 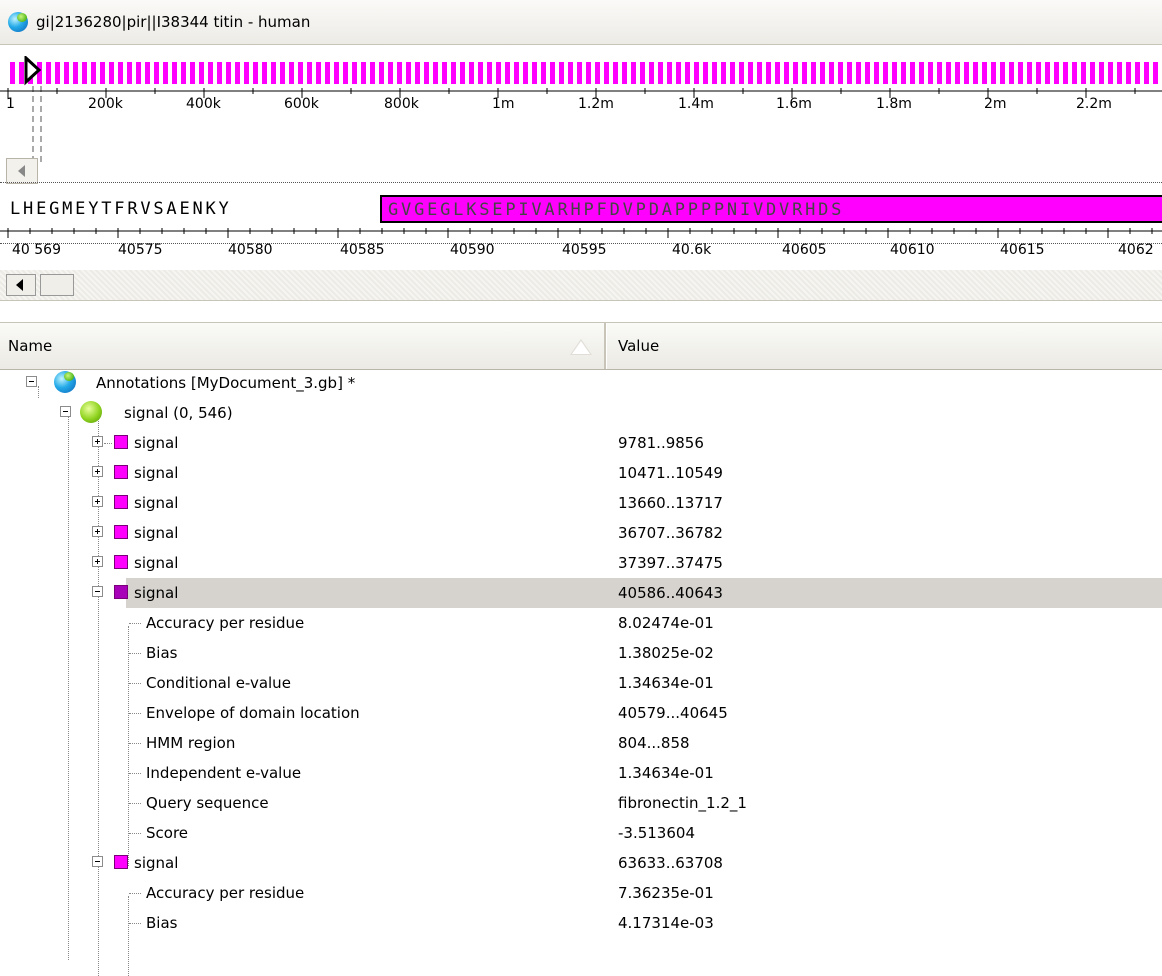 I want to click on qualifier-row: Independent e-value 1.34634e-01, so click(x=581, y=773).